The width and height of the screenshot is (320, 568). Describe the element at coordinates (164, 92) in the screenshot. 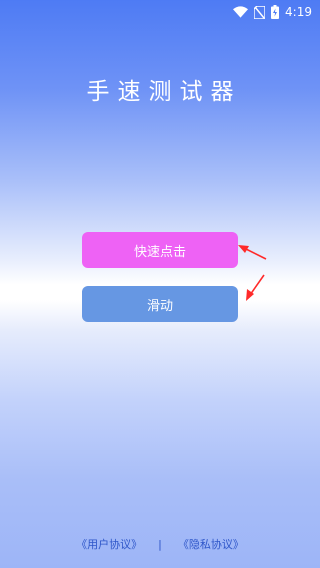

I see `app-title: 手速测试器` at that location.